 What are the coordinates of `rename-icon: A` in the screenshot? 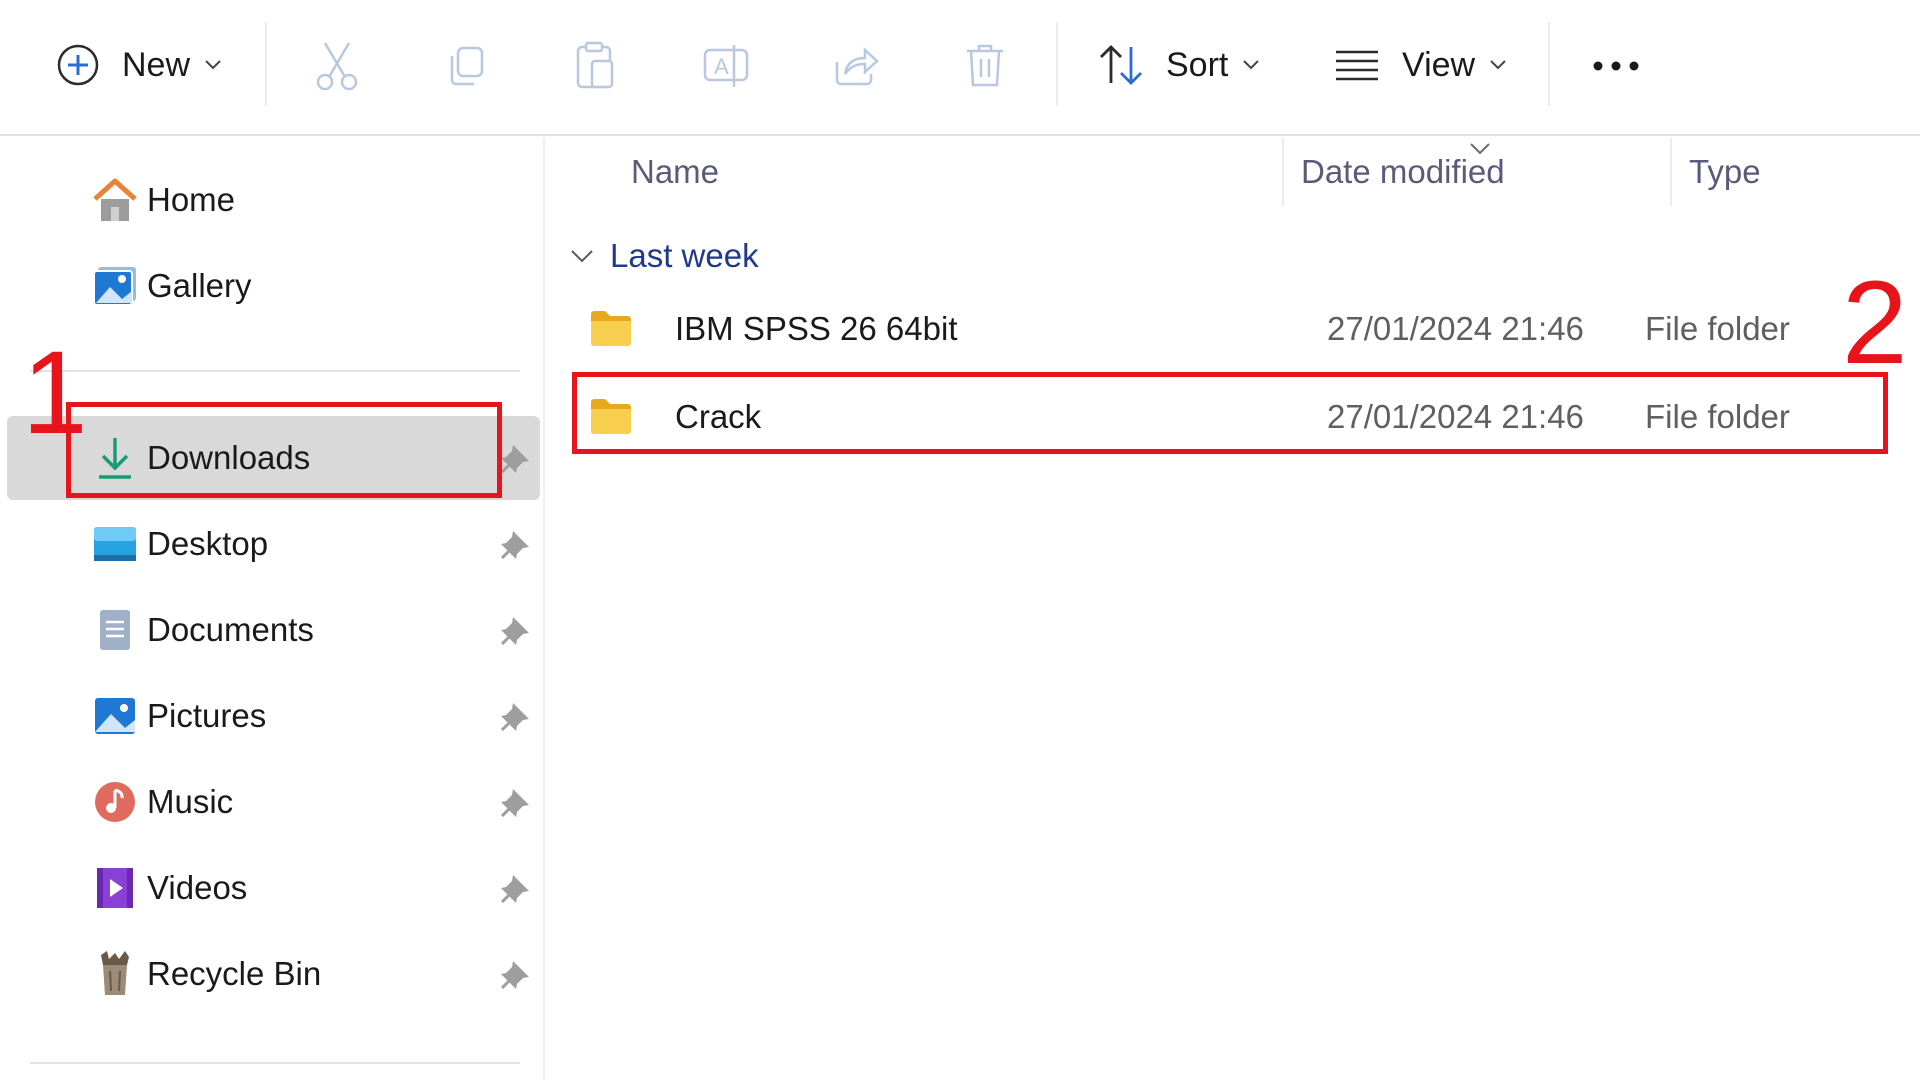 It's located at (726, 66).